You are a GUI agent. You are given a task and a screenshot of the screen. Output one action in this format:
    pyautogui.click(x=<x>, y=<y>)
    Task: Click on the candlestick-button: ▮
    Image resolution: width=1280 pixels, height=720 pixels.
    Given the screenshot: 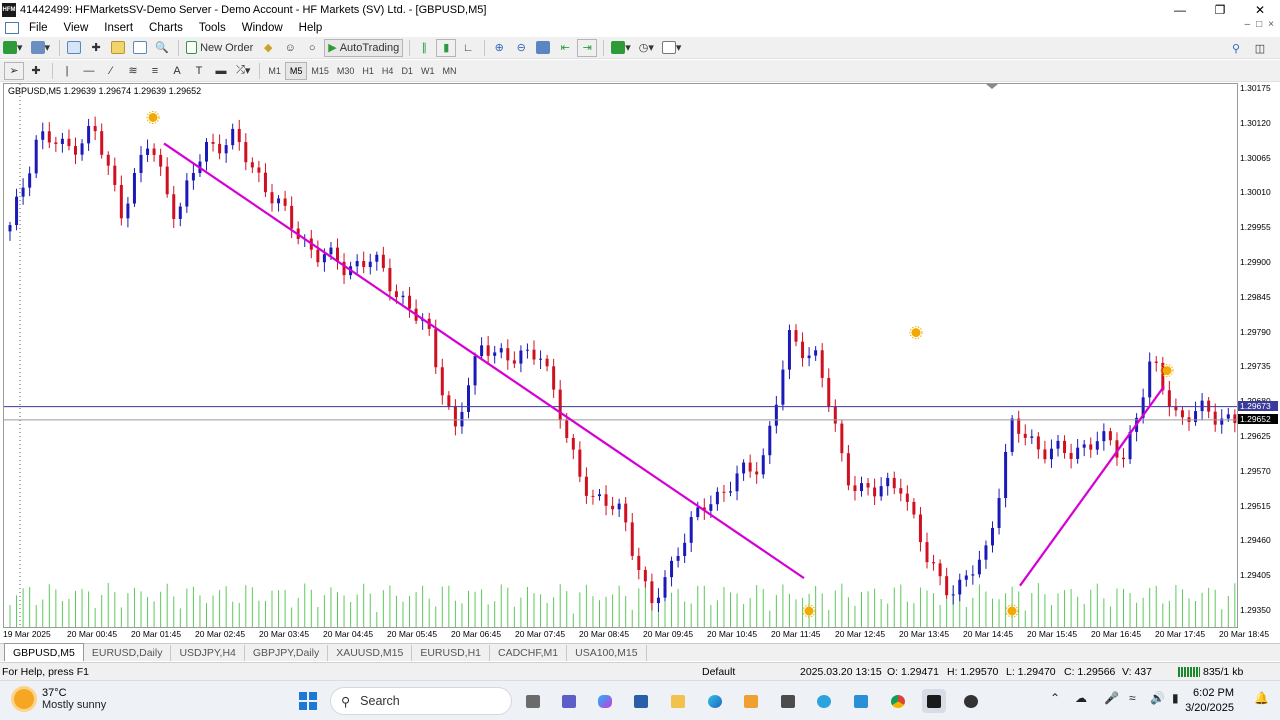 What is the action you would take?
    pyautogui.click(x=446, y=47)
    